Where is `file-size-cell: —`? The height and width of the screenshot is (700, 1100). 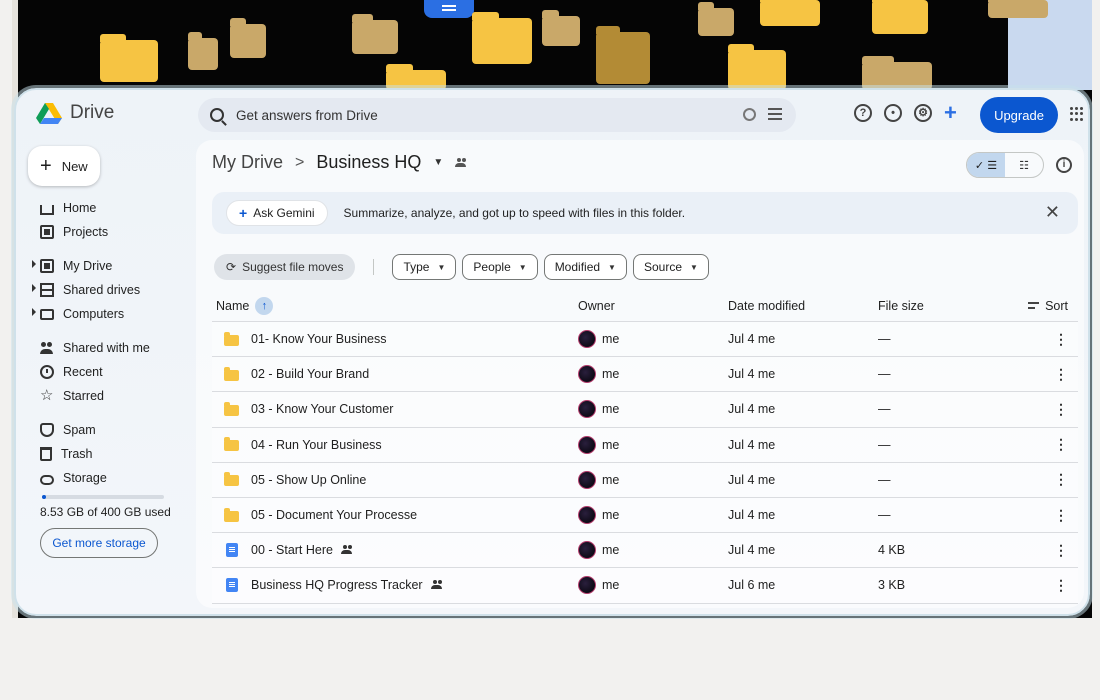
file-size-cell: — is located at coordinates (884, 444).